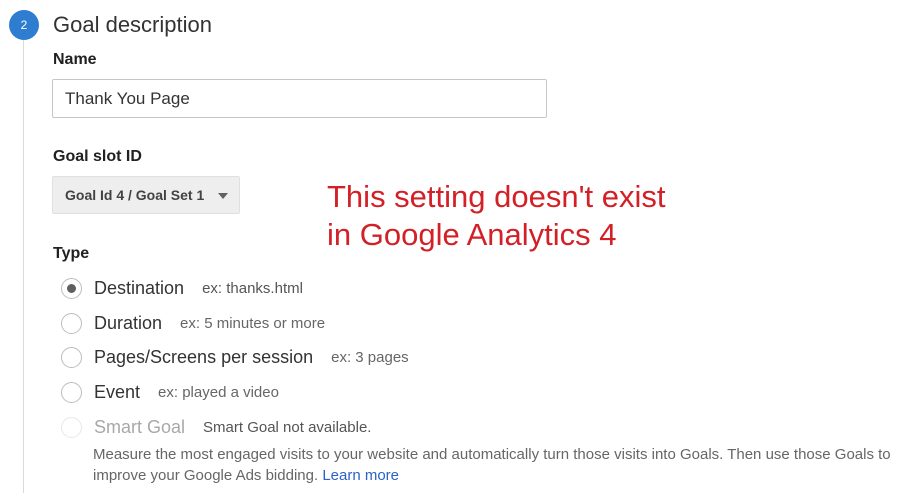  Describe the element at coordinates (71, 288) in the screenshot. I see `radio-selected-icon` at that location.